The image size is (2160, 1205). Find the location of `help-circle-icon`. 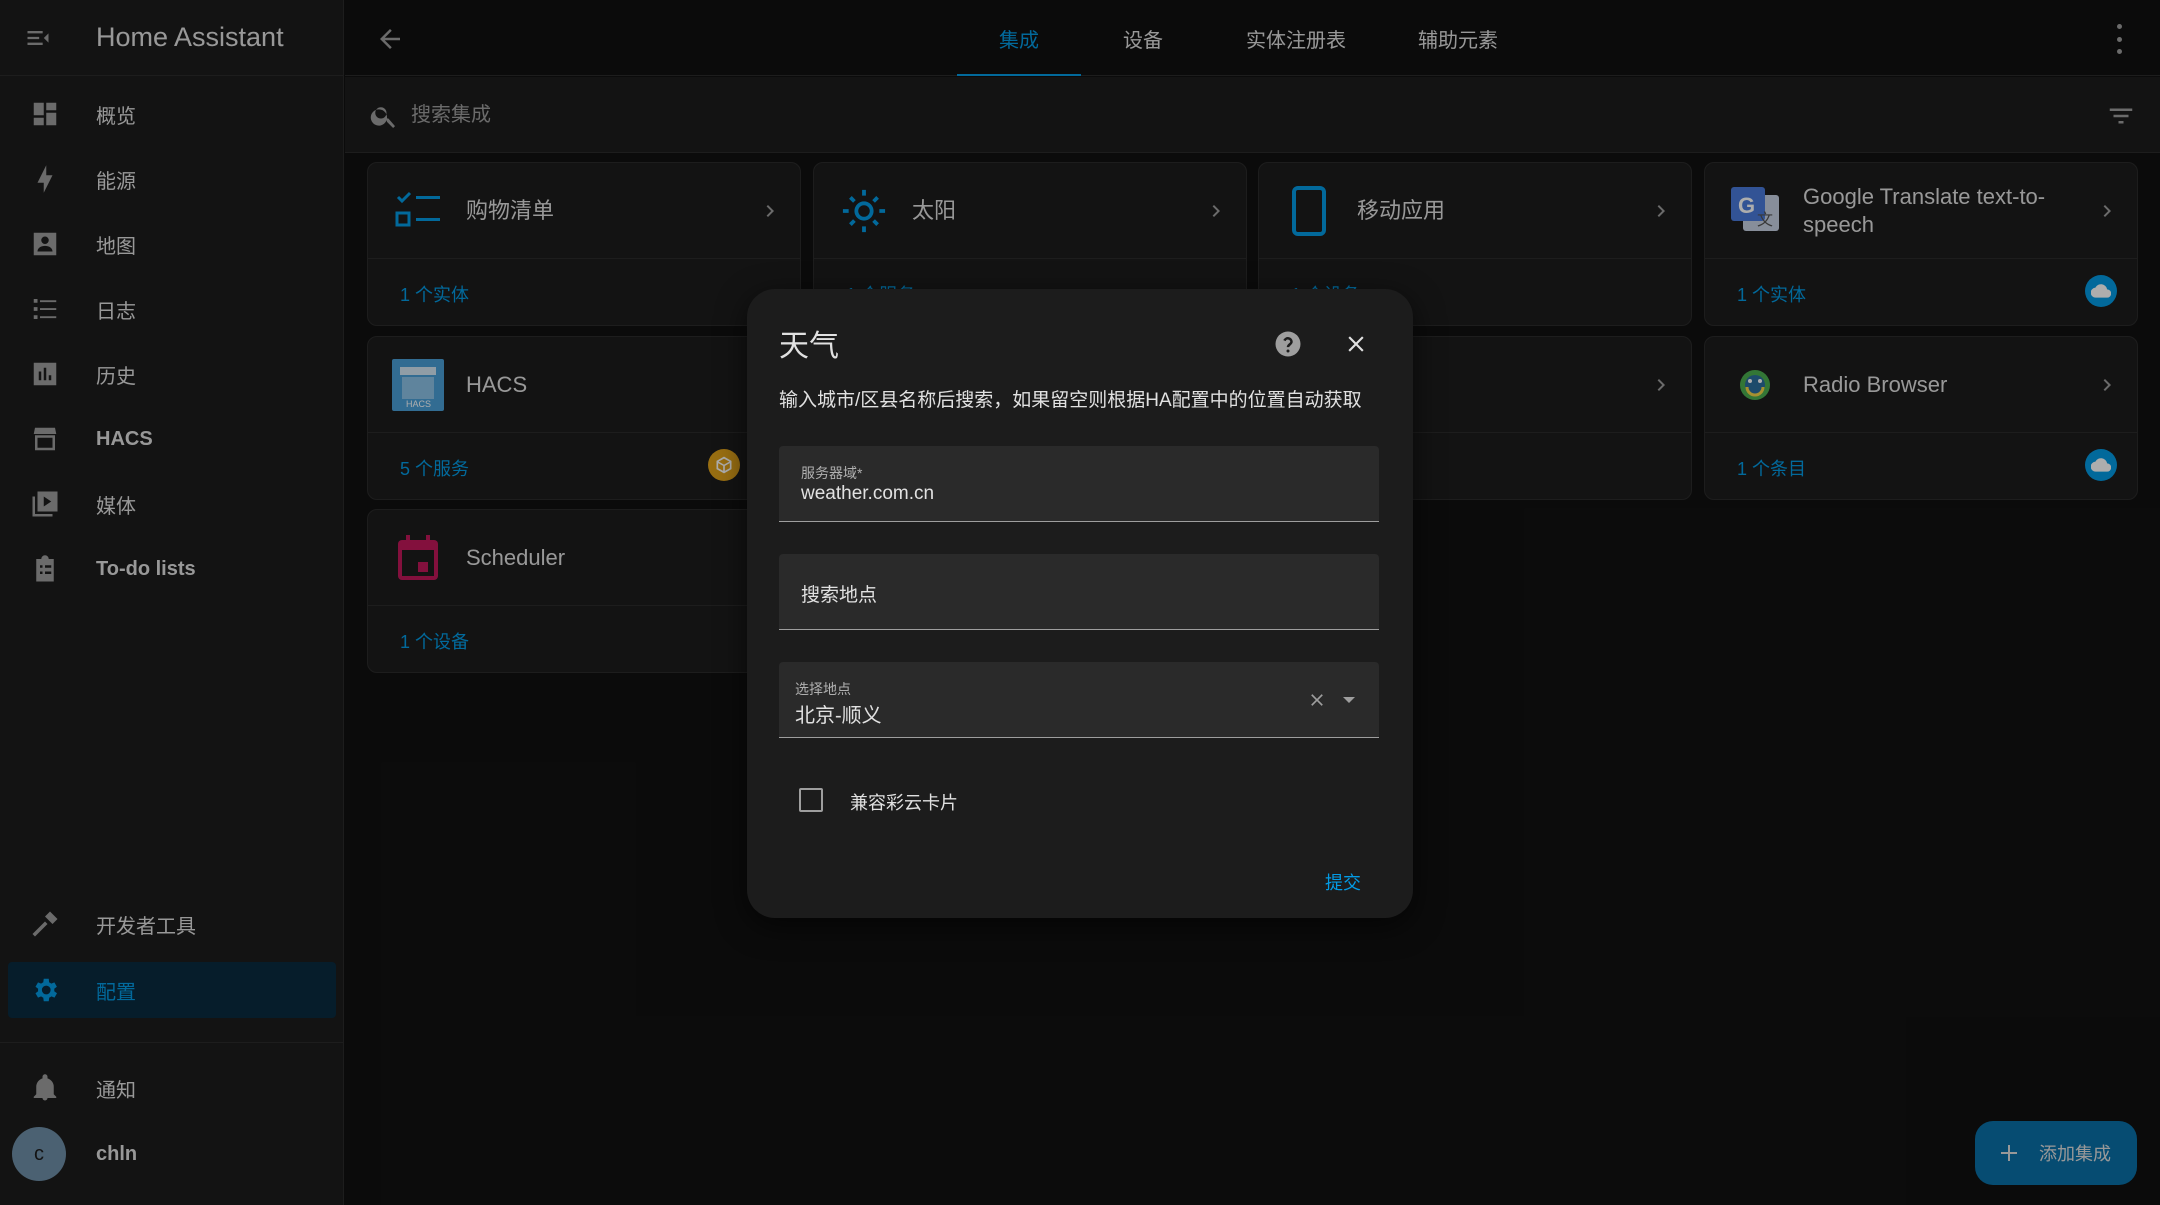

help-circle-icon is located at coordinates (1288, 344).